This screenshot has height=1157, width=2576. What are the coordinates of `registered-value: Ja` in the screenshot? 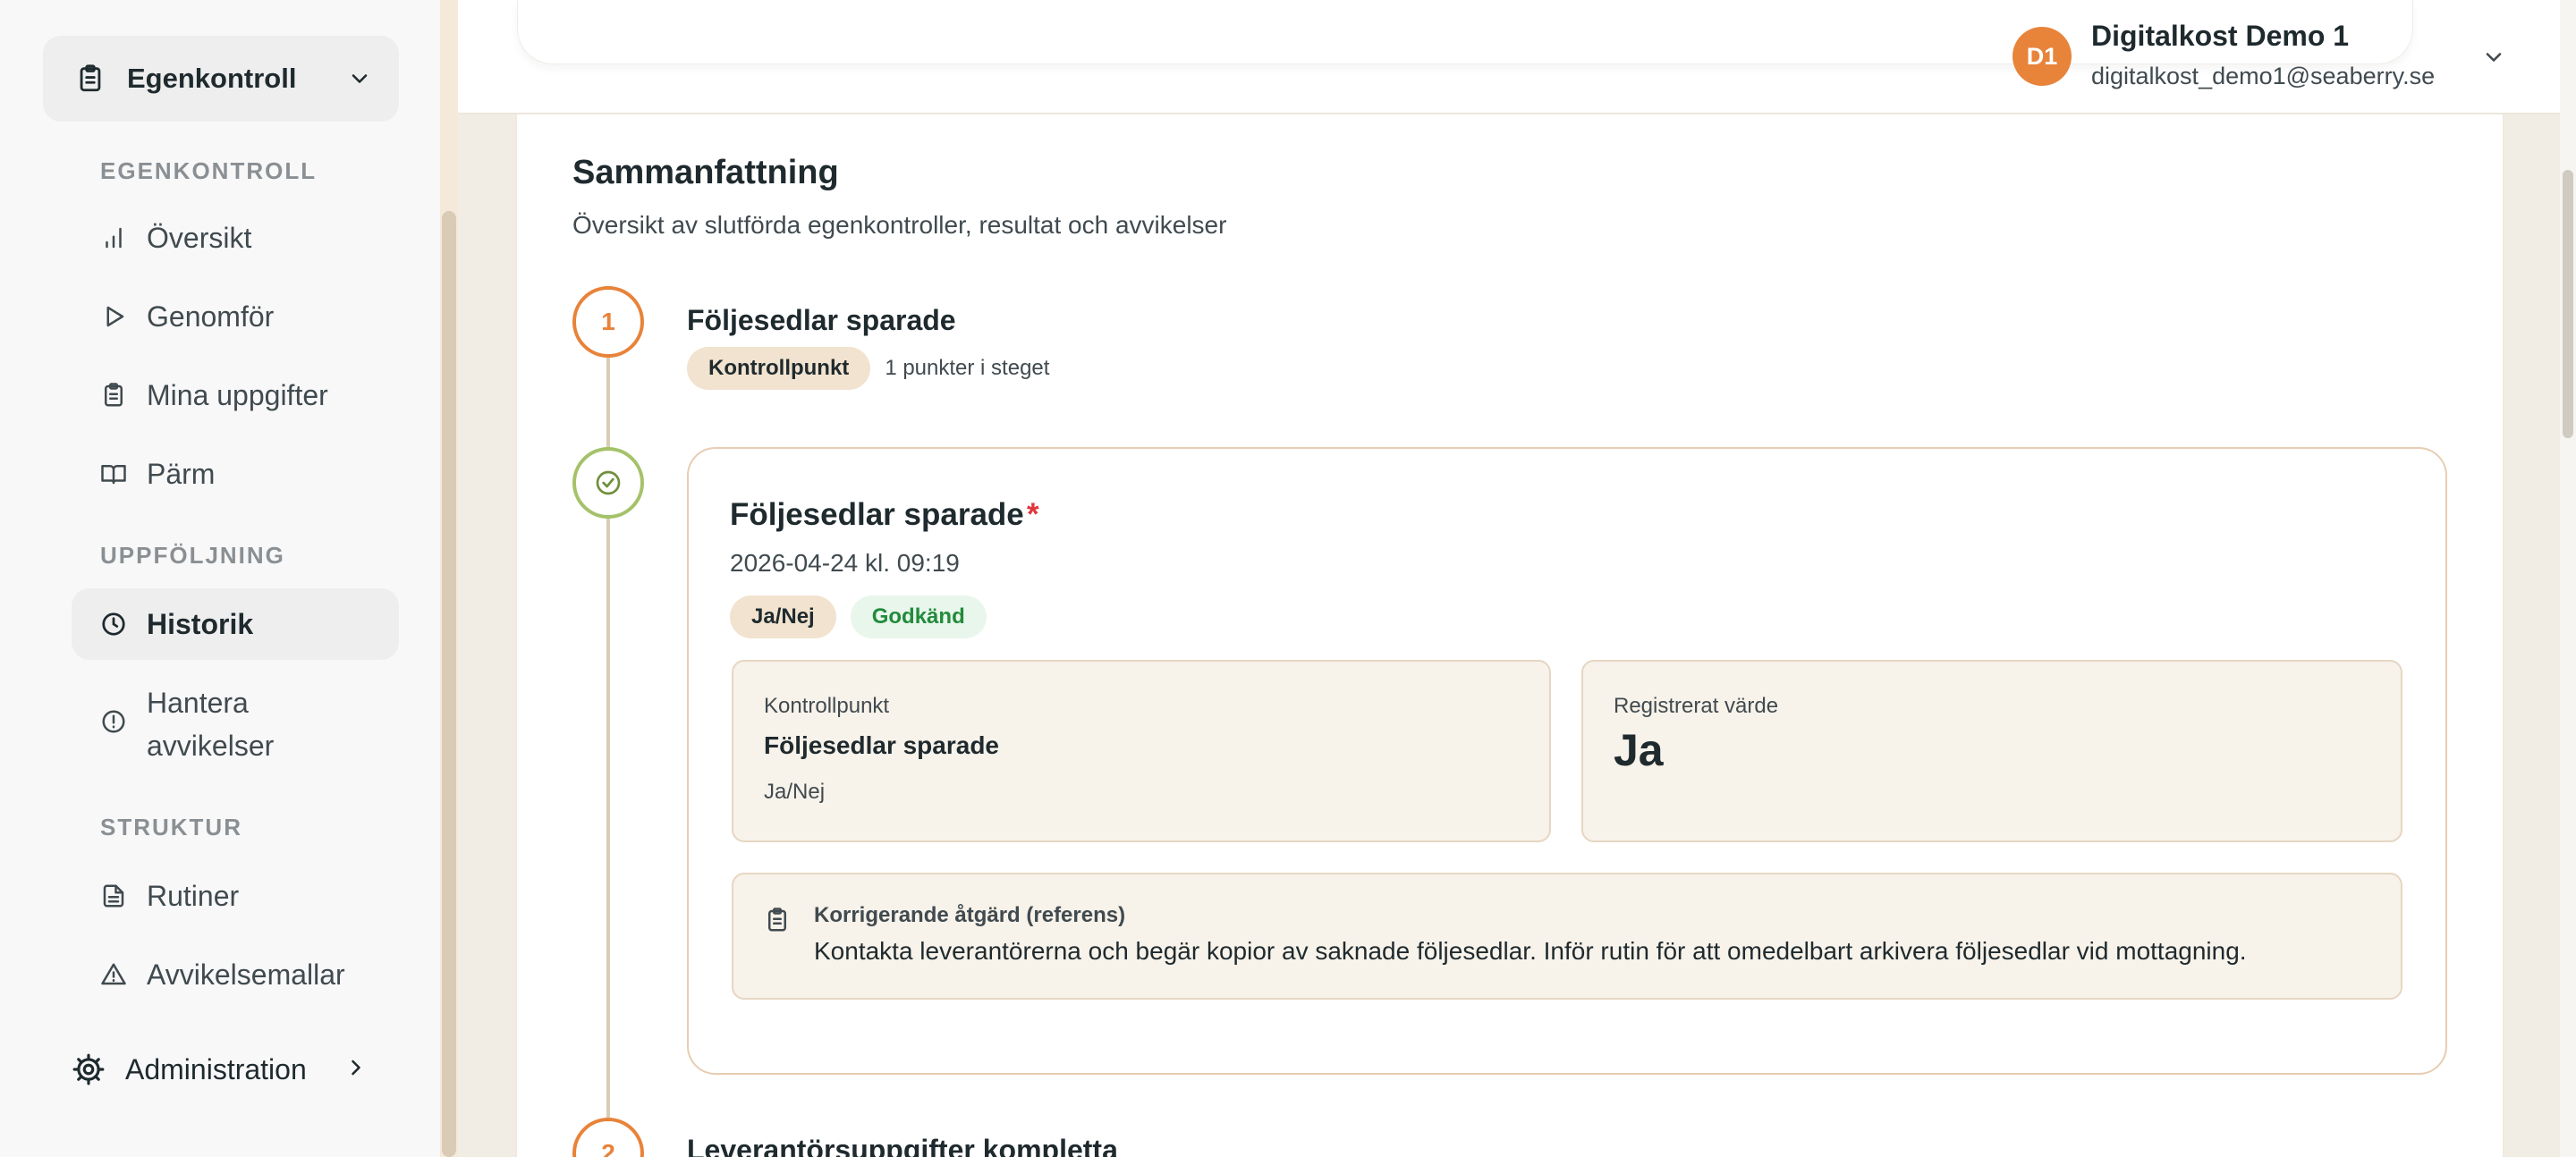 It's located at (1639, 750).